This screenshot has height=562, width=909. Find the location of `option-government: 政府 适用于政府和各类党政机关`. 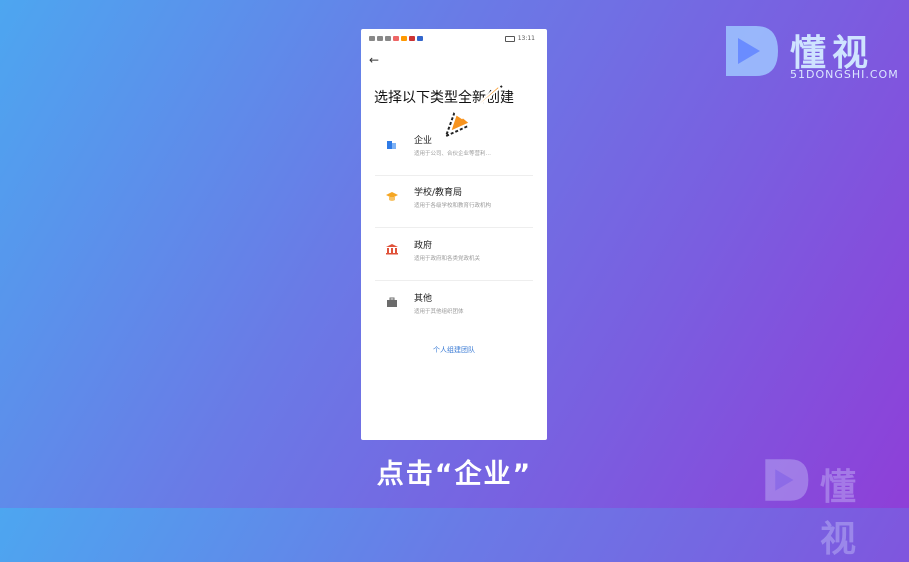

option-government: 政府 适用于政府和各类党政机关 is located at coordinates (454, 255).